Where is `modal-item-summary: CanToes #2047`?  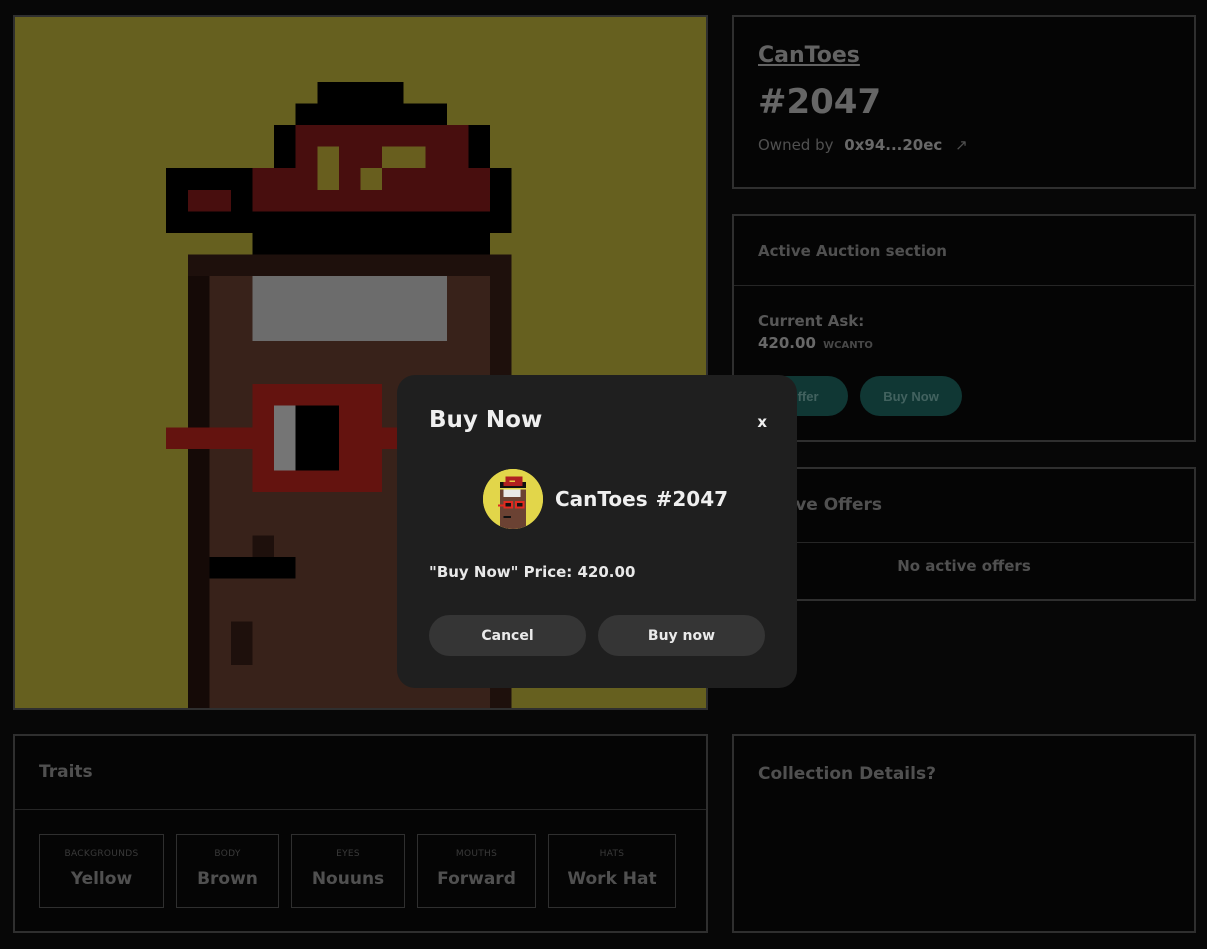
modal-item-summary: CanToes #2047 is located at coordinates (605, 499).